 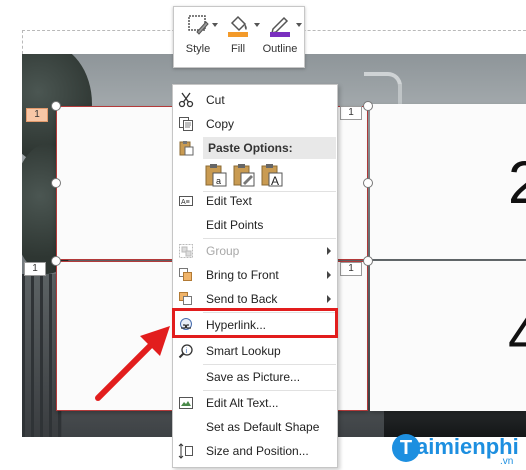 What do you see at coordinates (185, 451) in the screenshot?
I see `size-position-icon` at bounding box center [185, 451].